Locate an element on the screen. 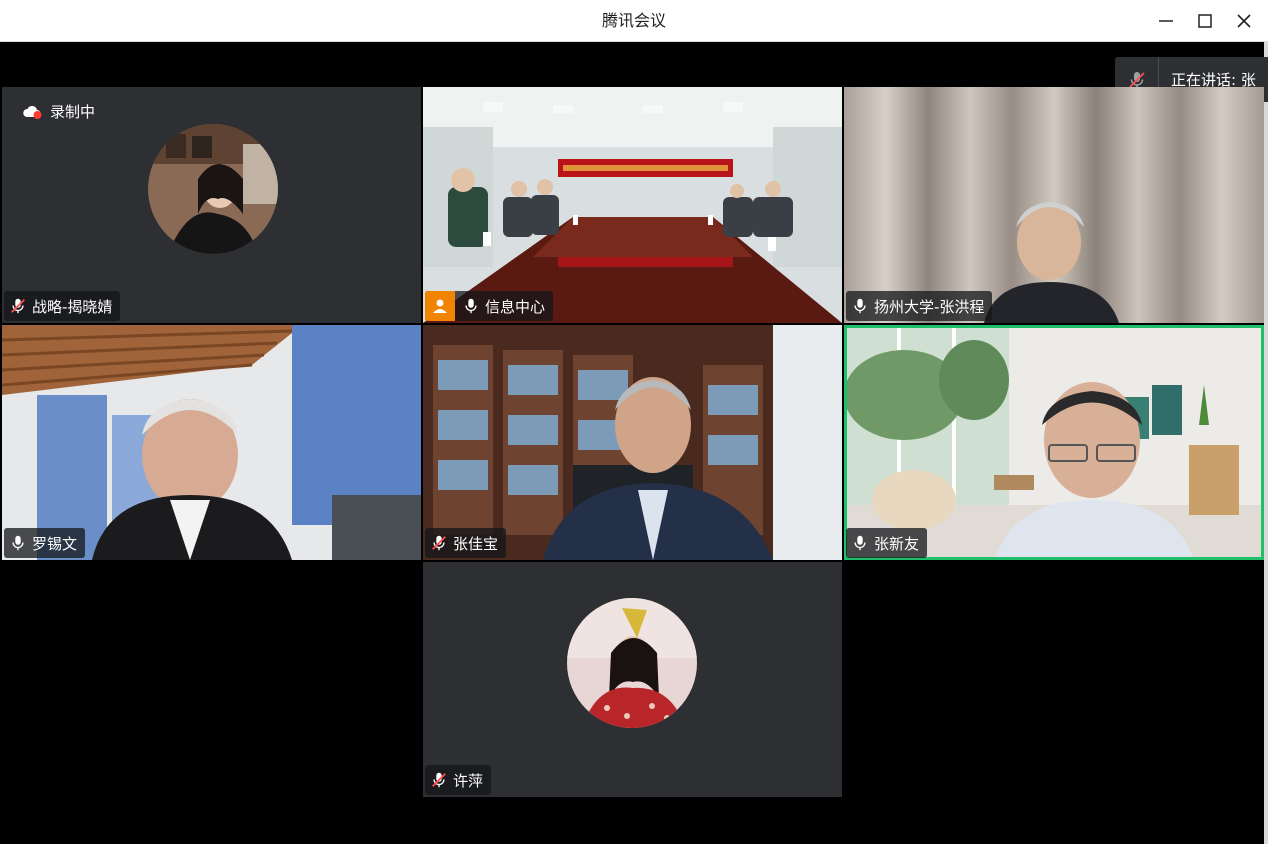 This screenshot has width=1268, height=844. participant-tile: 信息中心 is located at coordinates (632, 205).